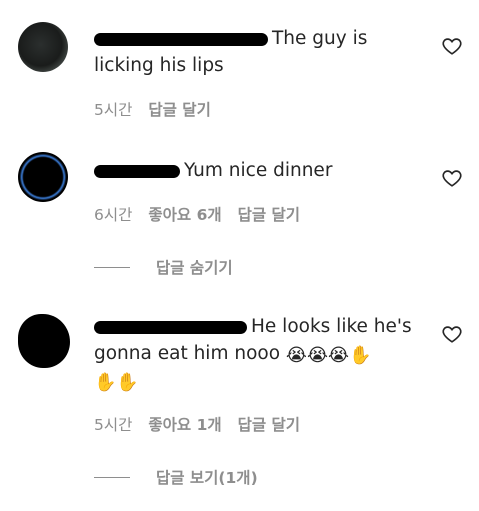  I want to click on comment-meta: 6시간 좋아요 6개 답글 달기, so click(197, 214).